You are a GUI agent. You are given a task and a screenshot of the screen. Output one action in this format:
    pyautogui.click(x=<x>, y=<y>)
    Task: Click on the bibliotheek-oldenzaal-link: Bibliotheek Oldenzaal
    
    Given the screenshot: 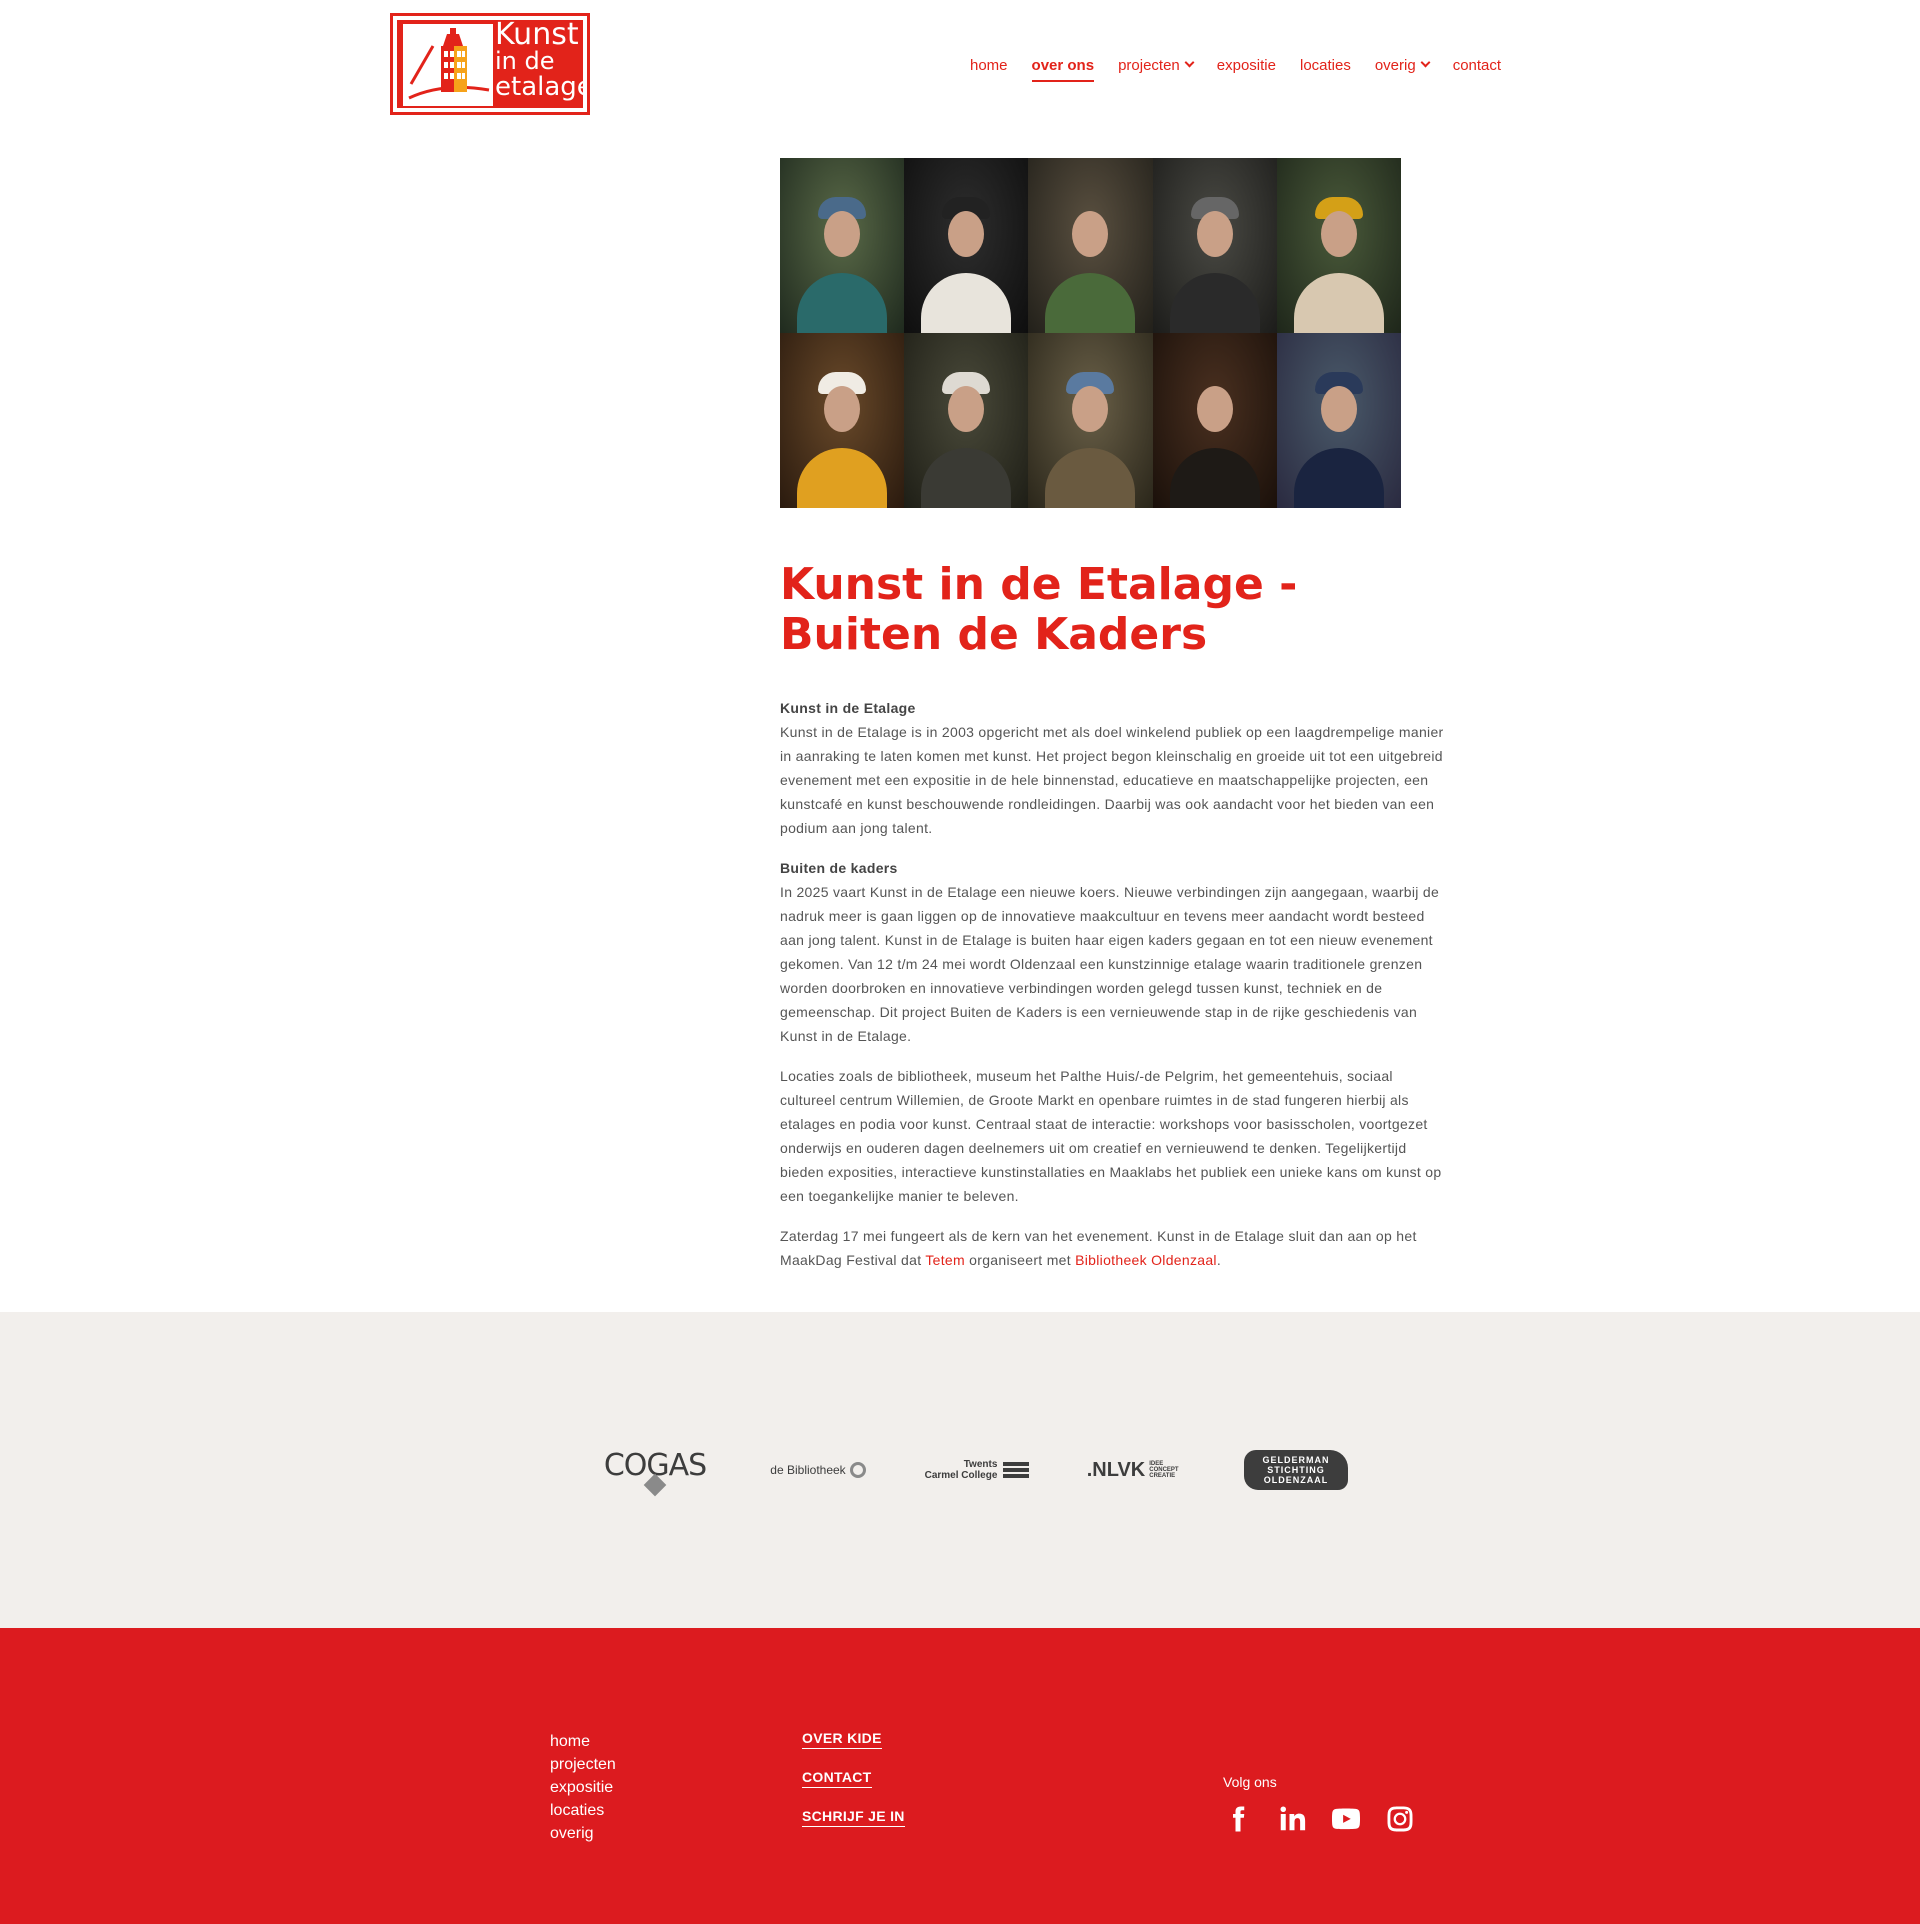 What is the action you would take?
    pyautogui.click(x=1146, y=1260)
    